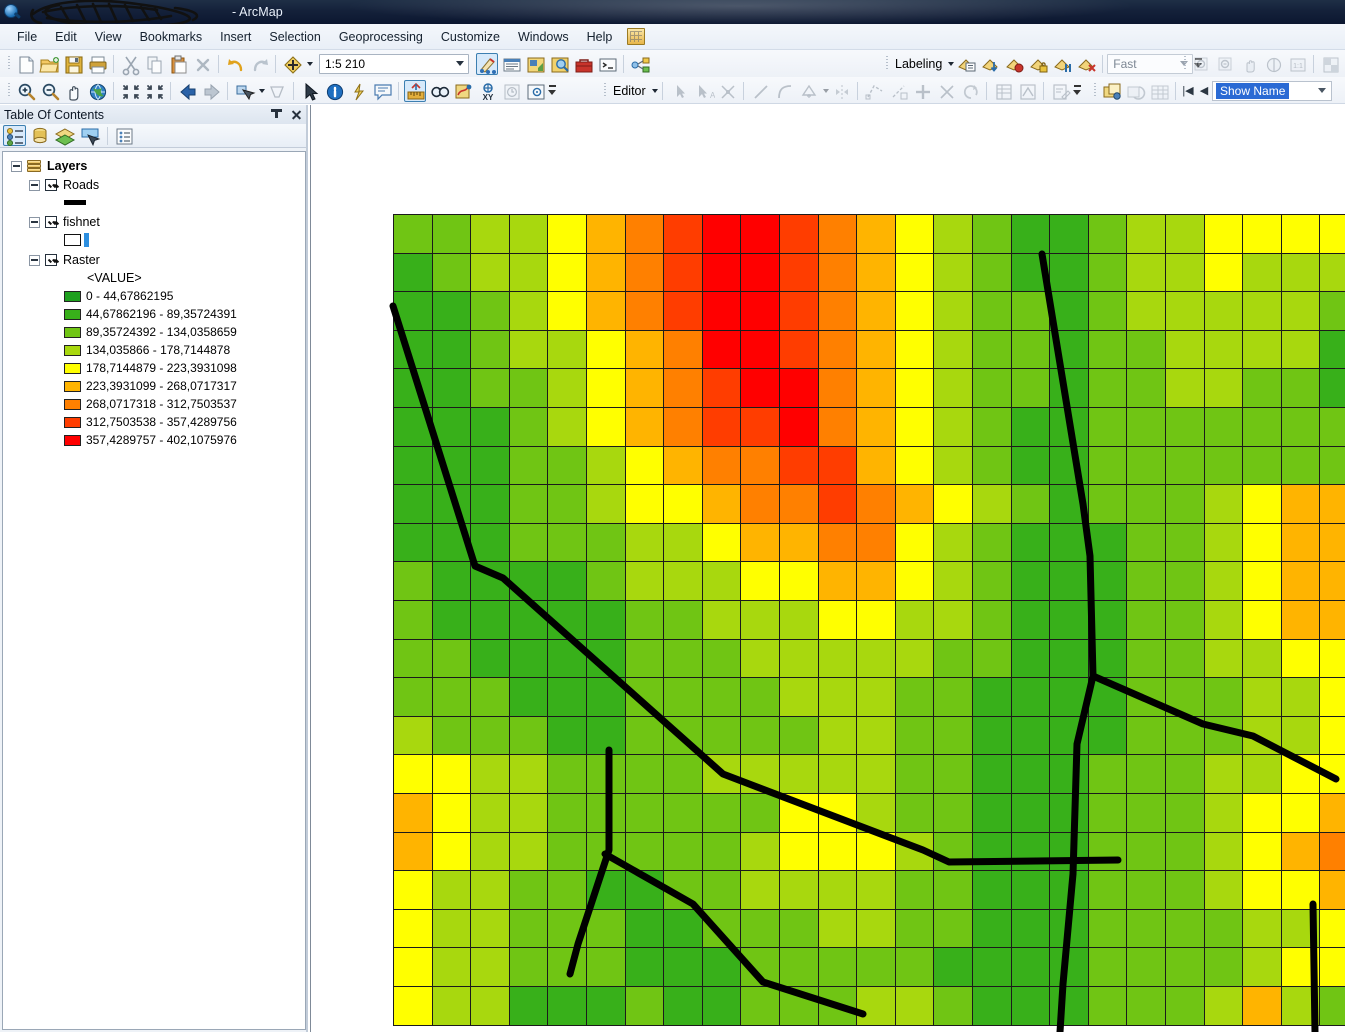 The image size is (1345, 1032). I want to click on full-extent-icon, so click(97, 91).